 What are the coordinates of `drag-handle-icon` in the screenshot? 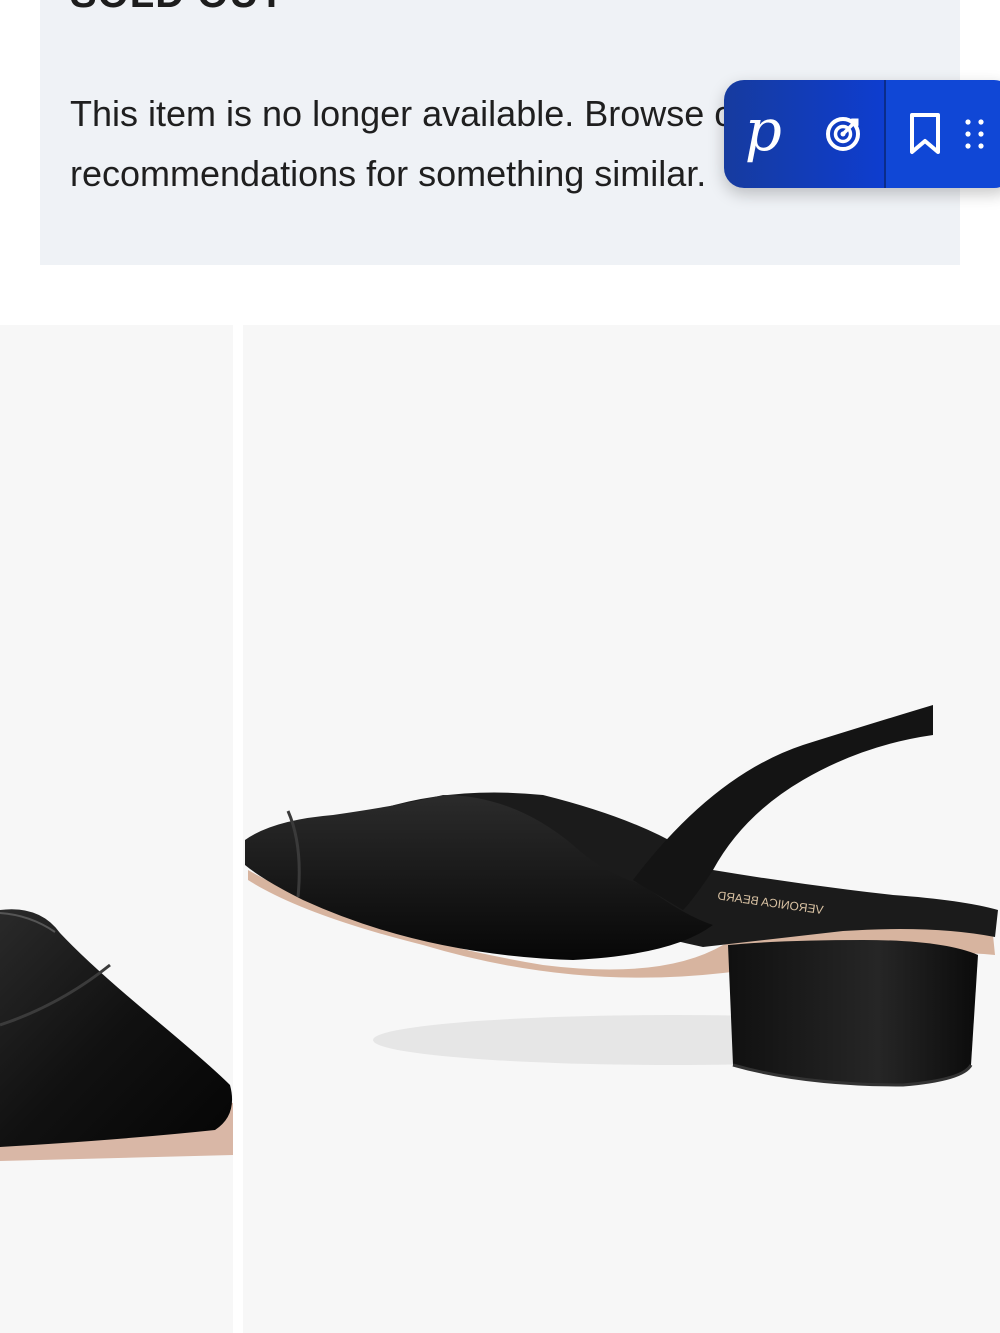 It's located at (975, 134).